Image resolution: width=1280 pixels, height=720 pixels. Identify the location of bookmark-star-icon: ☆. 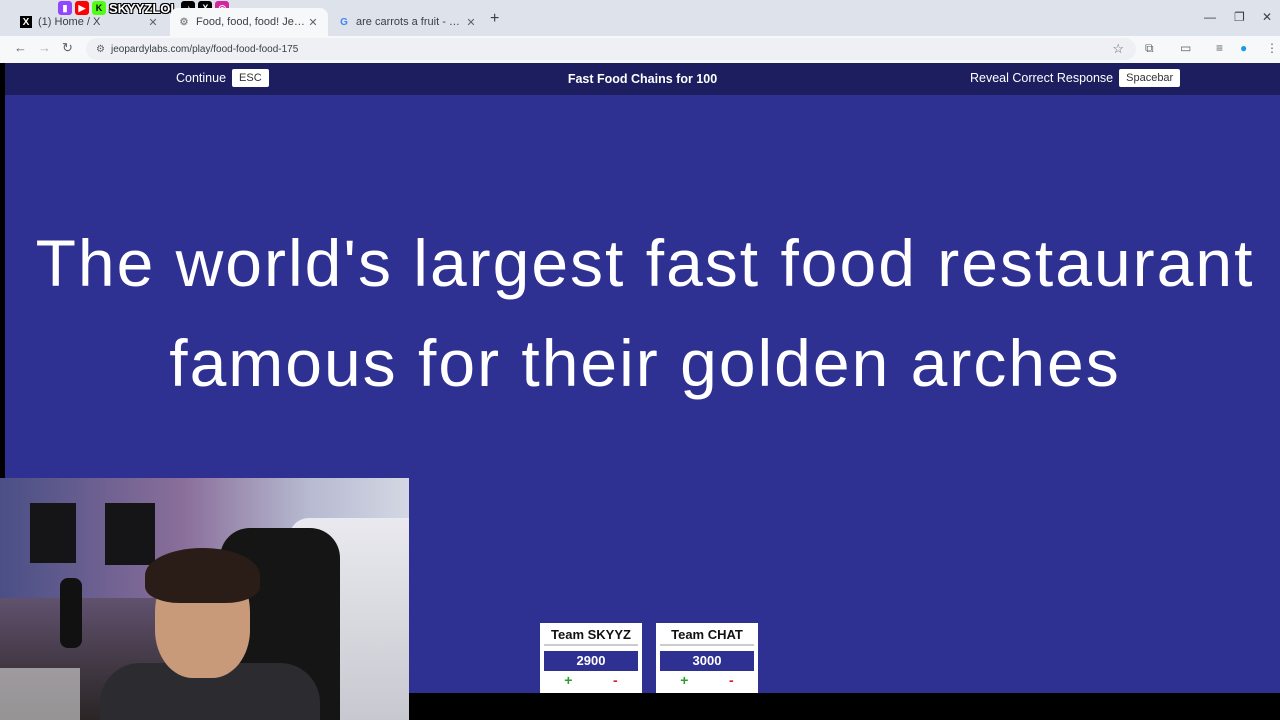
(1118, 49).